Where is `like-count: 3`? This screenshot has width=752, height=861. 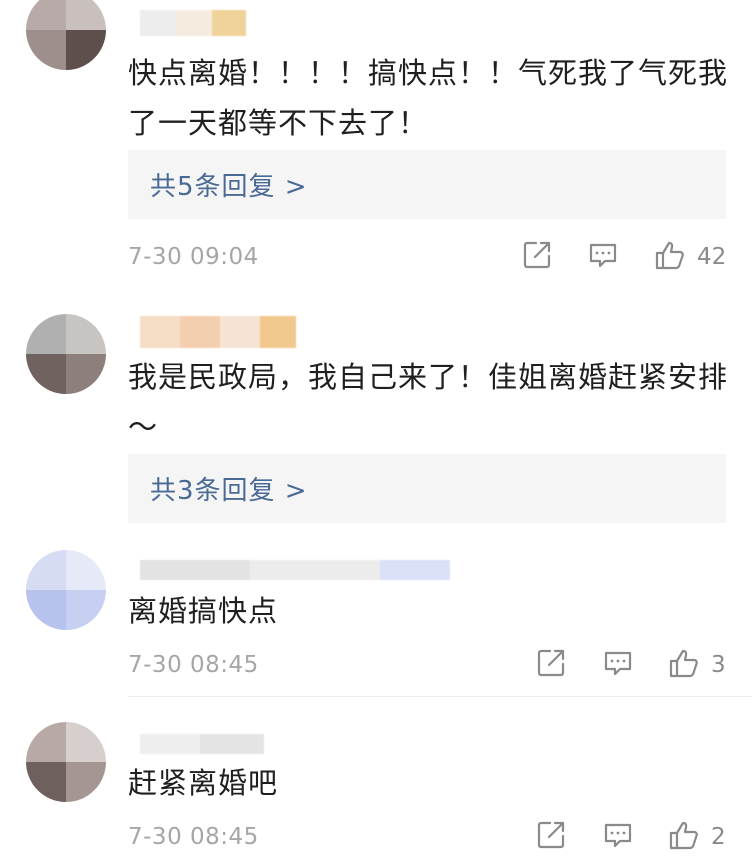 like-count: 3 is located at coordinates (718, 665).